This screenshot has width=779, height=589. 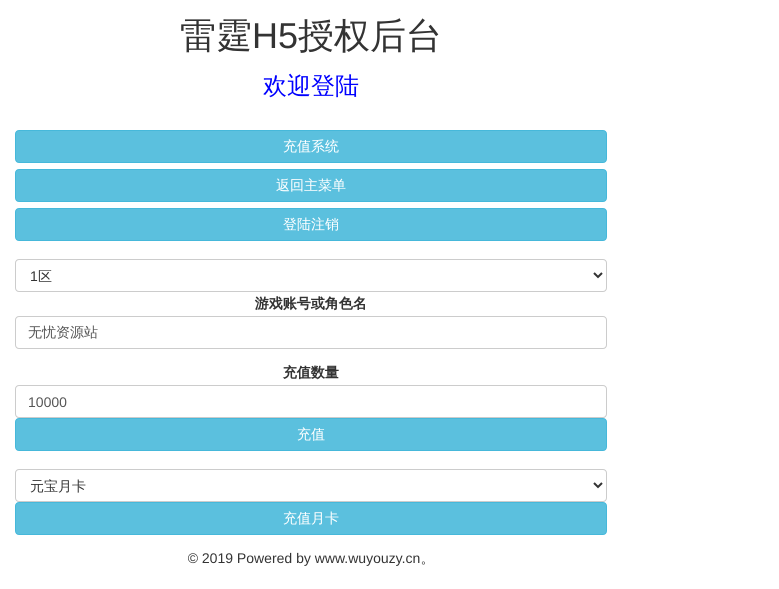 What do you see at coordinates (311, 303) in the screenshot?
I see `field-label: 游戏账号或角色名` at bounding box center [311, 303].